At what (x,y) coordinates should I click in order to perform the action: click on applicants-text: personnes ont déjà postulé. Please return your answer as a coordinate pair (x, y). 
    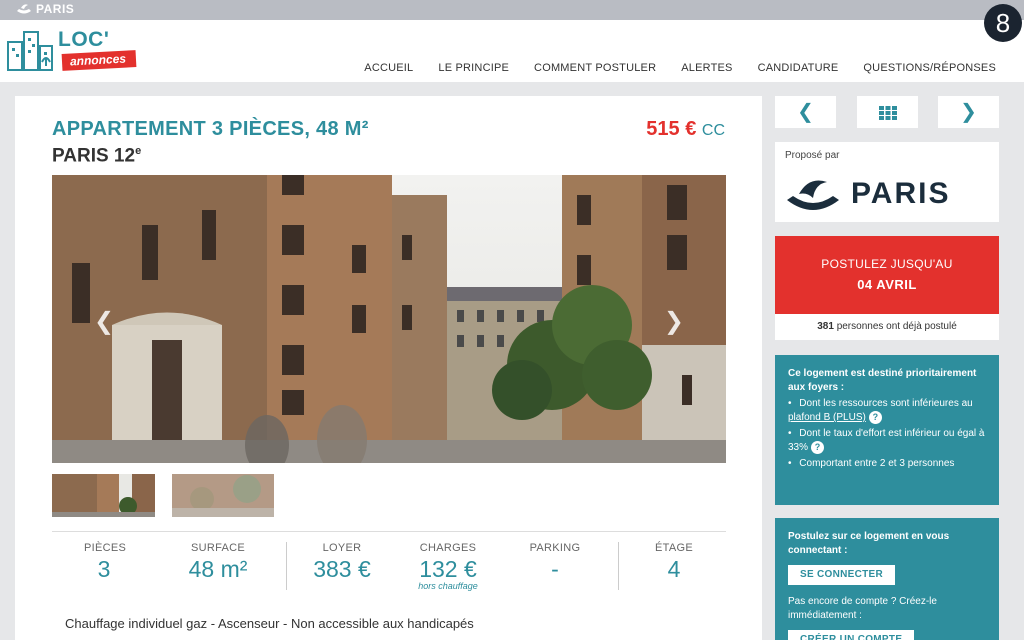
    Looking at the image, I should click on (896, 326).